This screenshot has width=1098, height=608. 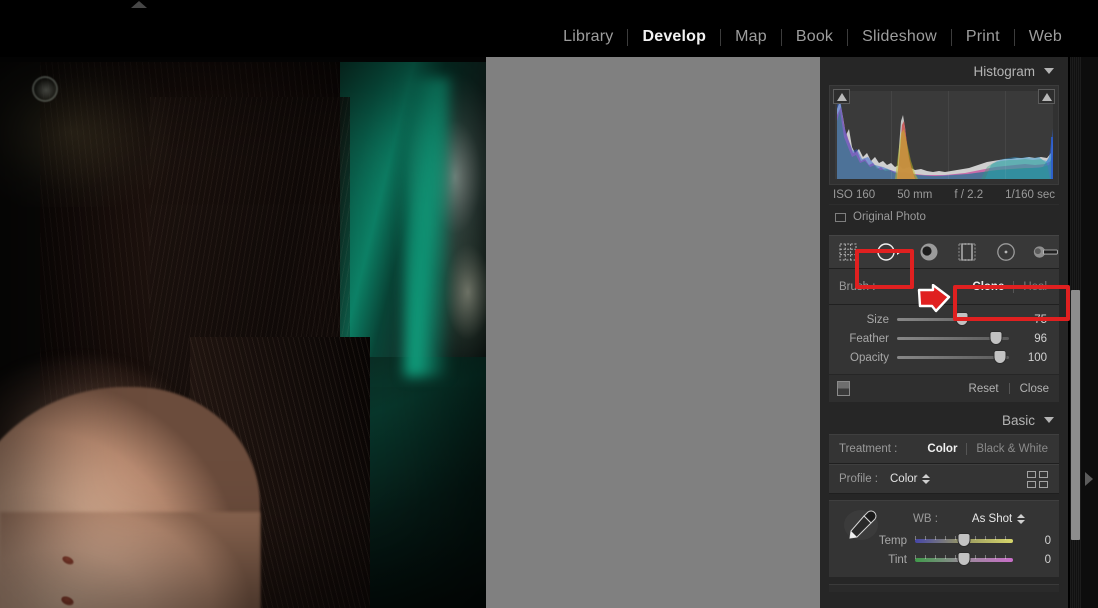 I want to click on histogram-graph, so click(x=944, y=135).